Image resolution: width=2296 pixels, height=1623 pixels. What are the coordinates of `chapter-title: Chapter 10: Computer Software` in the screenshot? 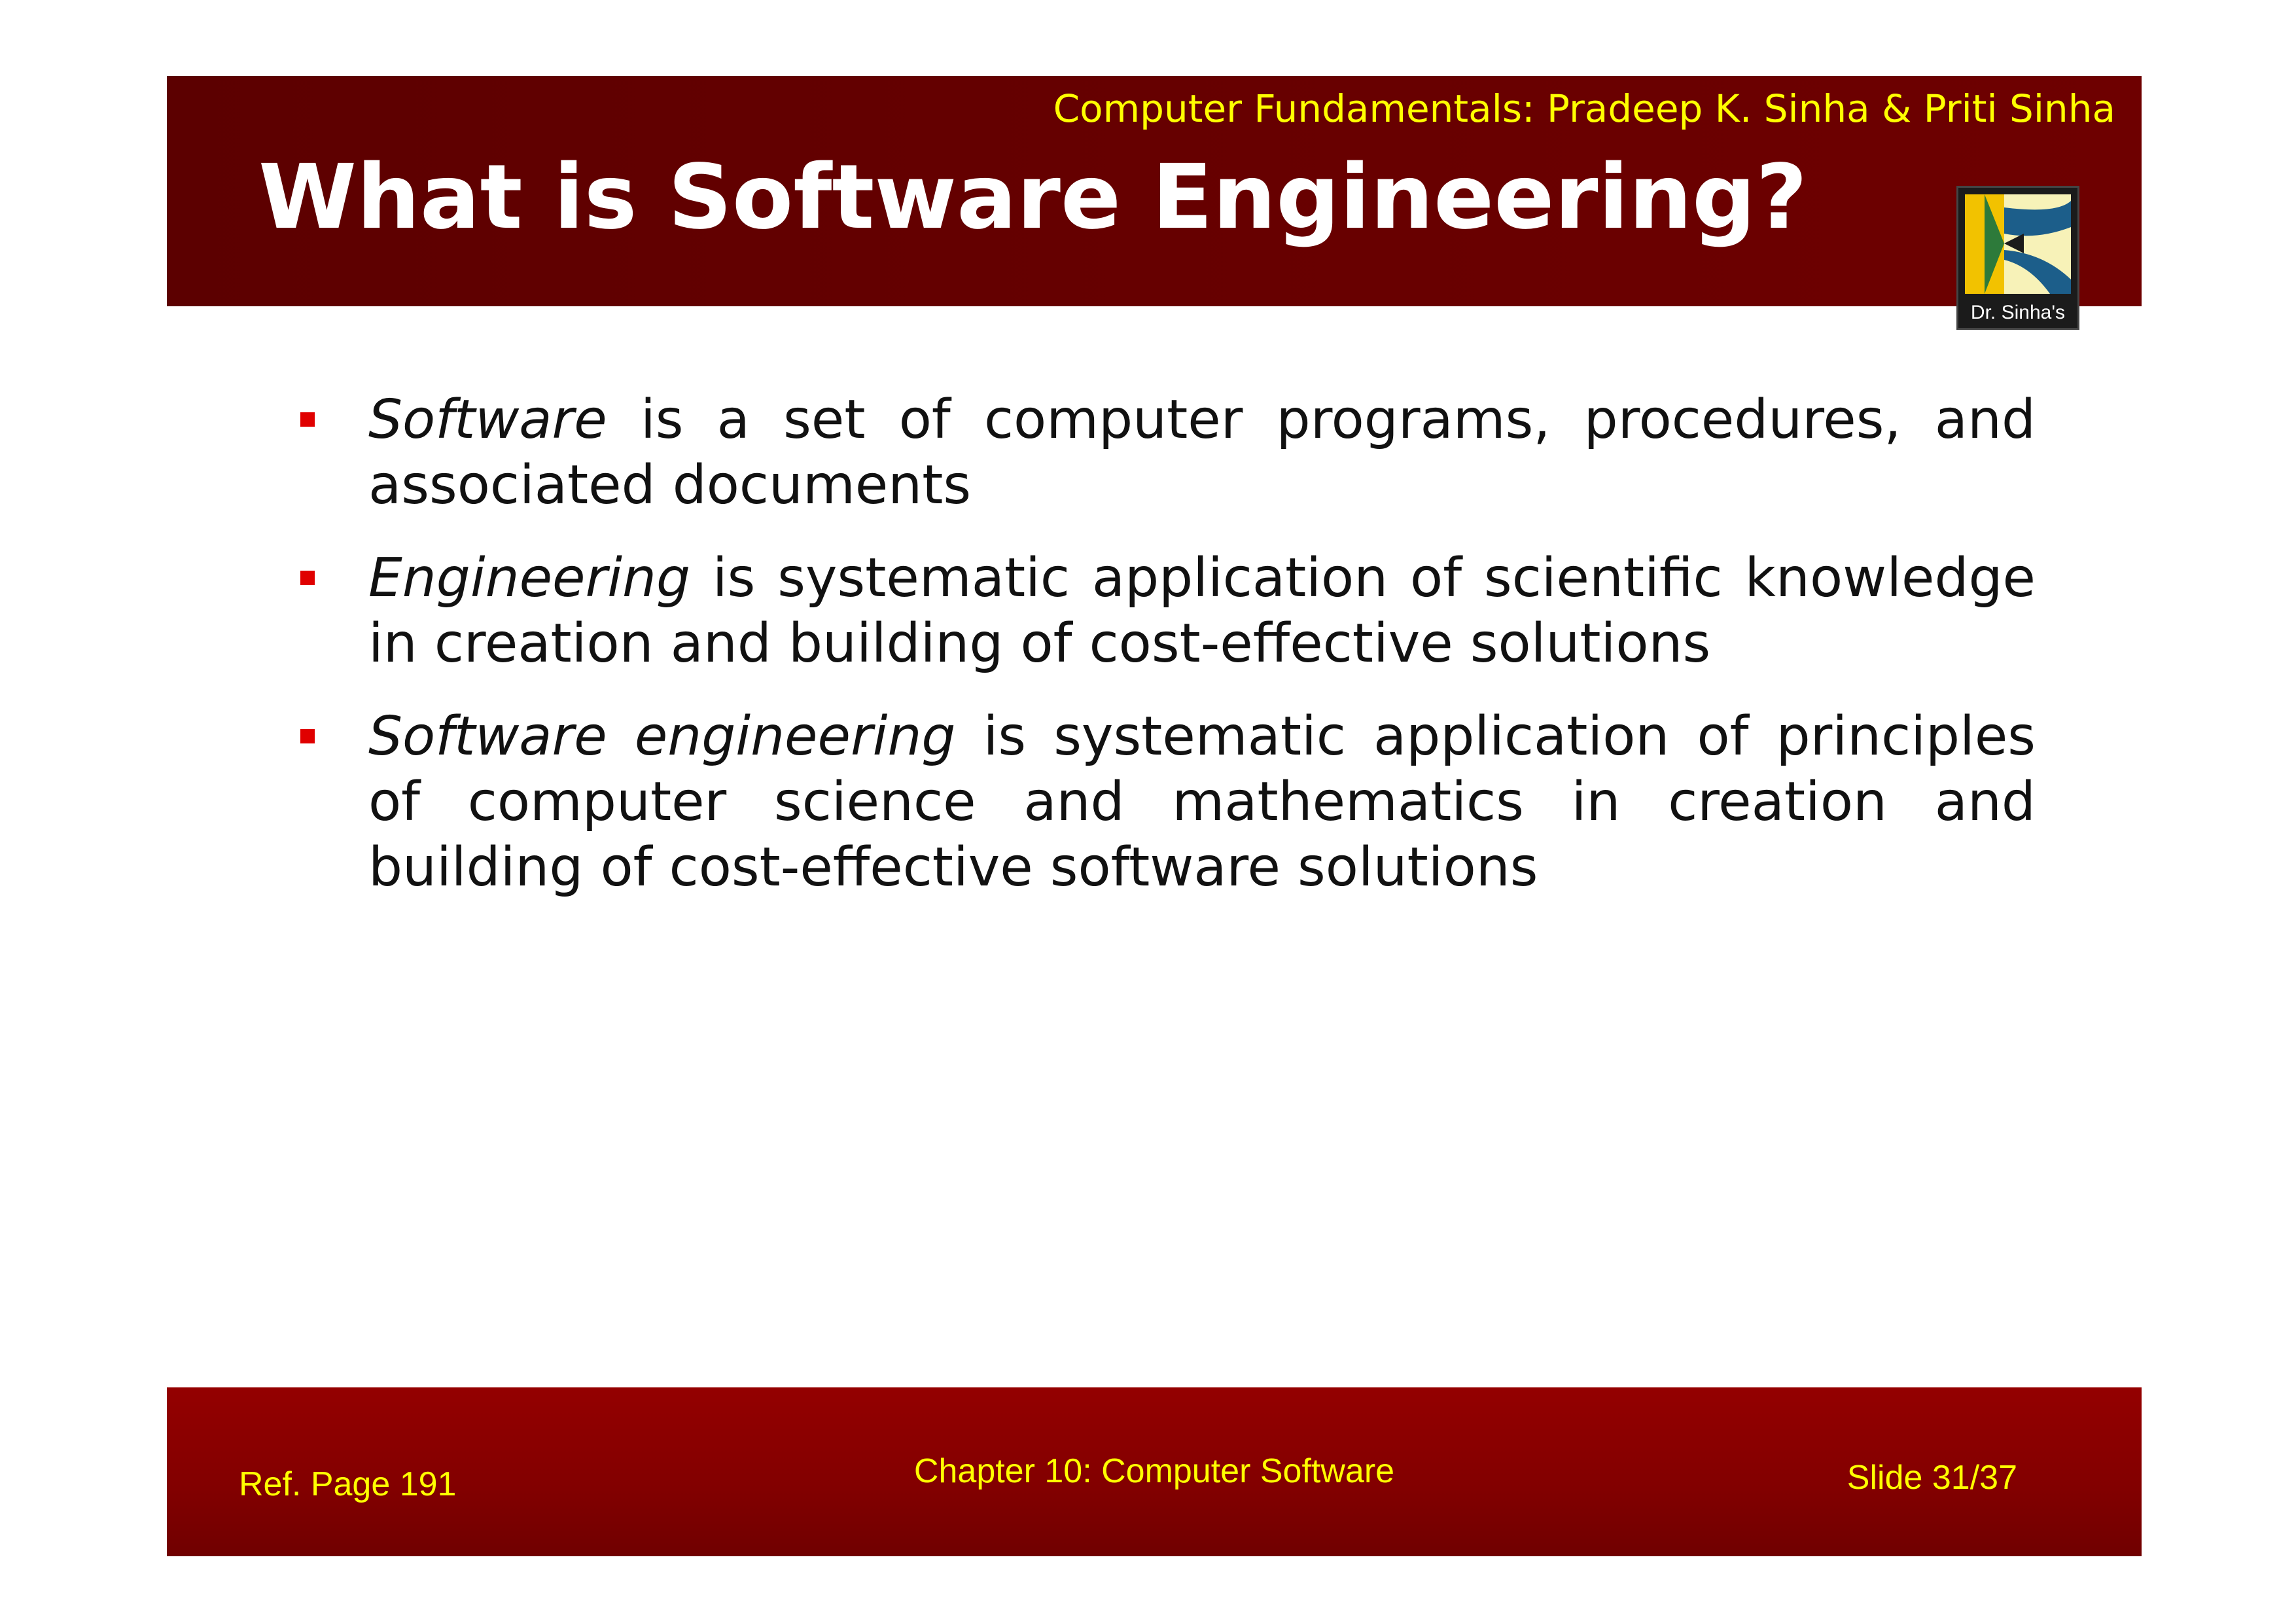 It's located at (1154, 1471).